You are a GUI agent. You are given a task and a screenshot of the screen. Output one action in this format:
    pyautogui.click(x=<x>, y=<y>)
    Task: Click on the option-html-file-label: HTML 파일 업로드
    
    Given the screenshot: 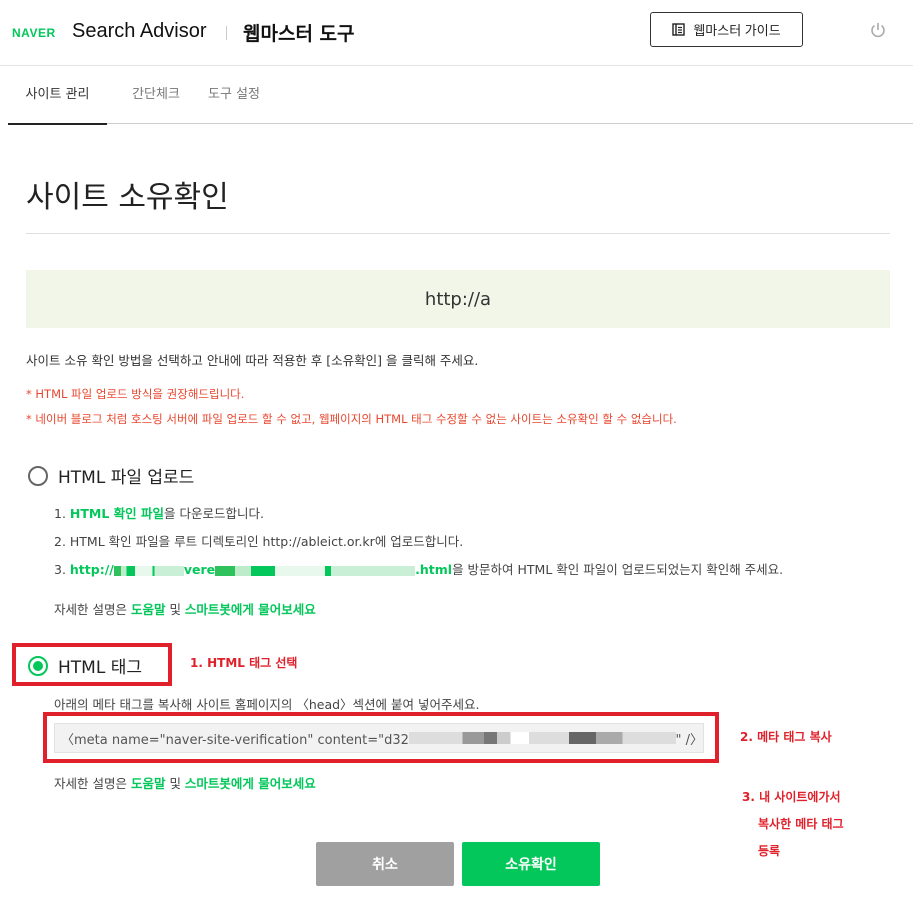 What is the action you would take?
    pyautogui.click(x=126, y=478)
    